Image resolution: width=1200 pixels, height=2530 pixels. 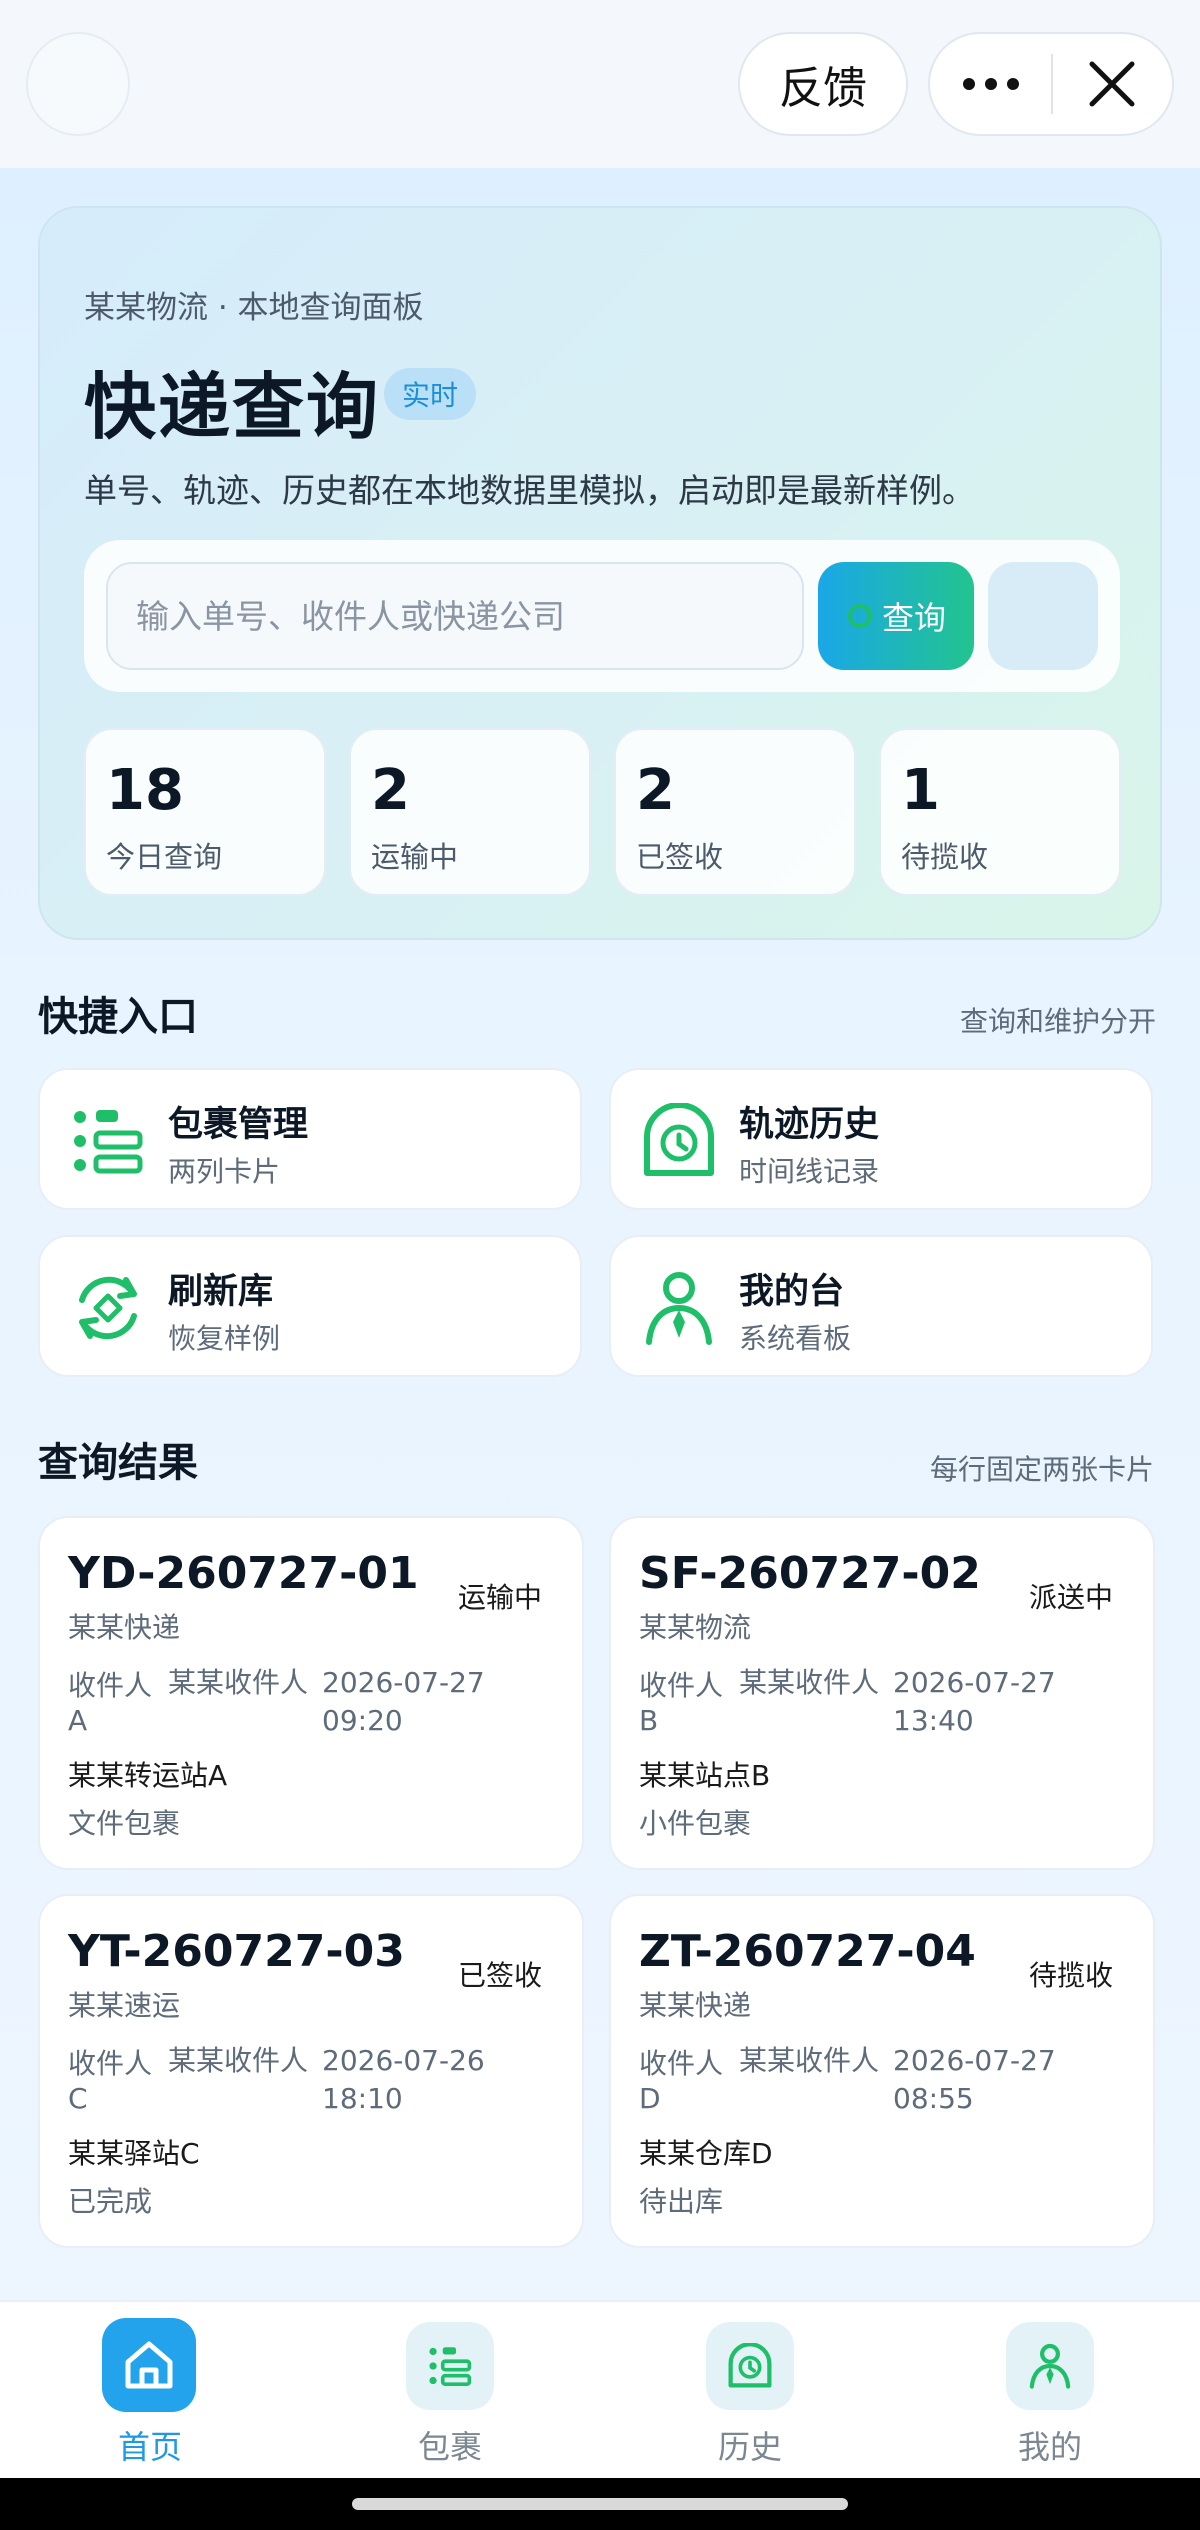 I want to click on stat-in-transit: 2 运输中, so click(x=470, y=812).